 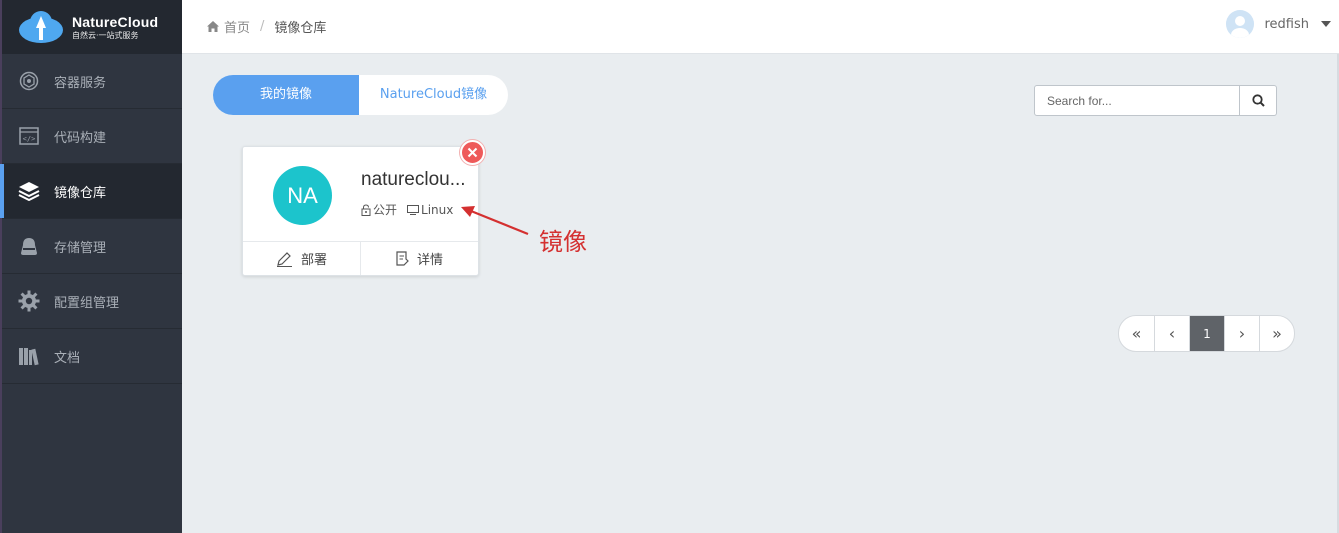 I want to click on annotation-arrow-icon, so click(x=495, y=221).